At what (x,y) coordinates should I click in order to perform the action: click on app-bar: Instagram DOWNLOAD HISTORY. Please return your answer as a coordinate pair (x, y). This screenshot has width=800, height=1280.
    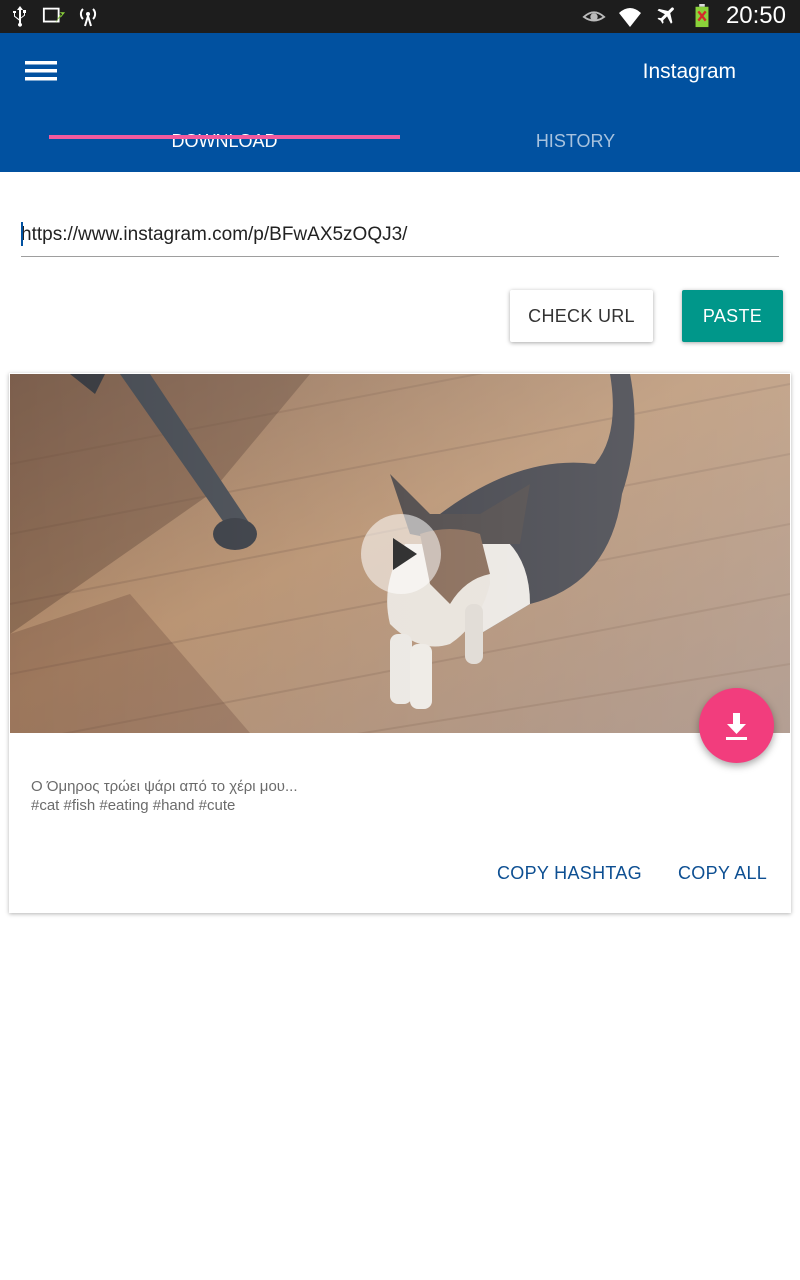
    Looking at the image, I should click on (400, 102).